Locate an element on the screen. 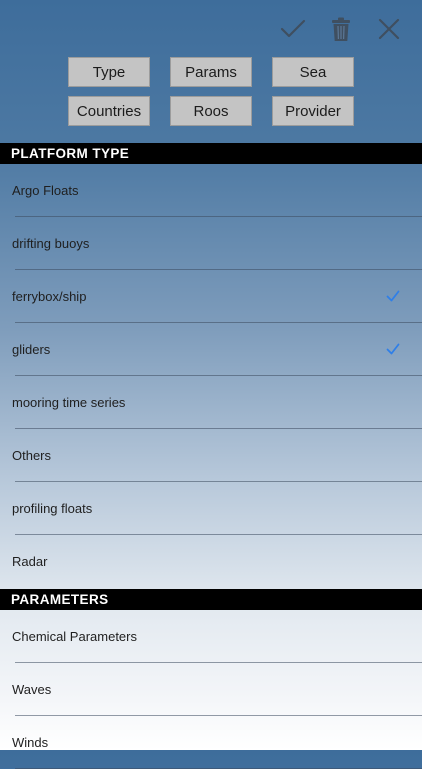  list-item: Others is located at coordinates (211, 455).